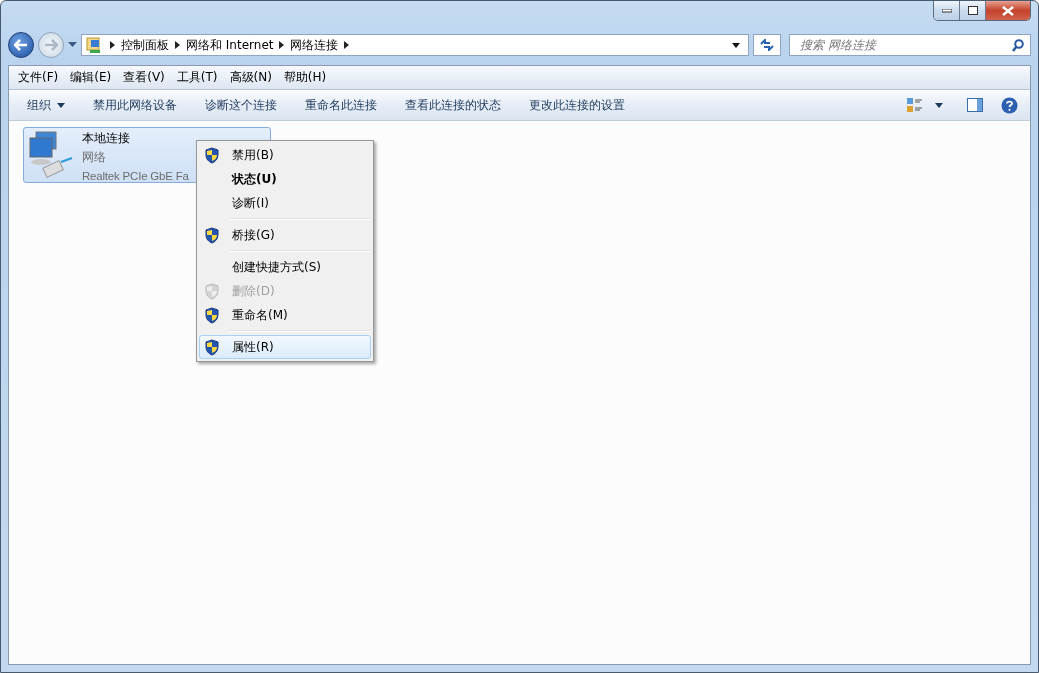 The height and width of the screenshot is (673, 1039). Describe the element at coordinates (341, 105) in the screenshot. I see `toolbar-button: 重命名此连接` at that location.